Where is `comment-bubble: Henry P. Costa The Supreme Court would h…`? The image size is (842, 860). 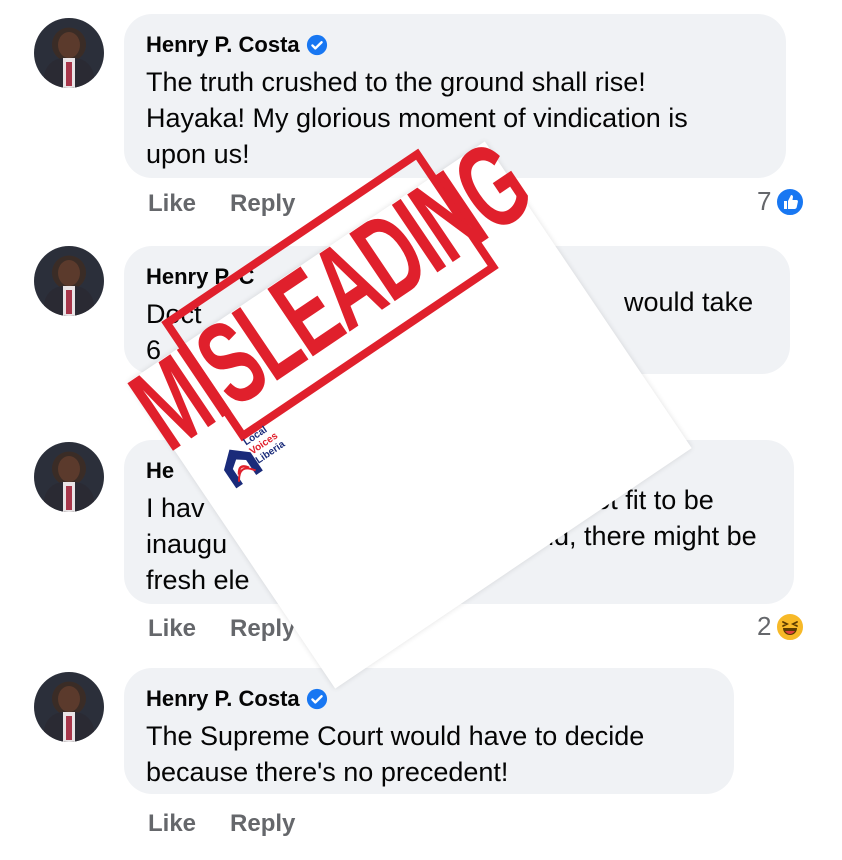 comment-bubble: Henry P. Costa The Supreme Court would h… is located at coordinates (429, 731).